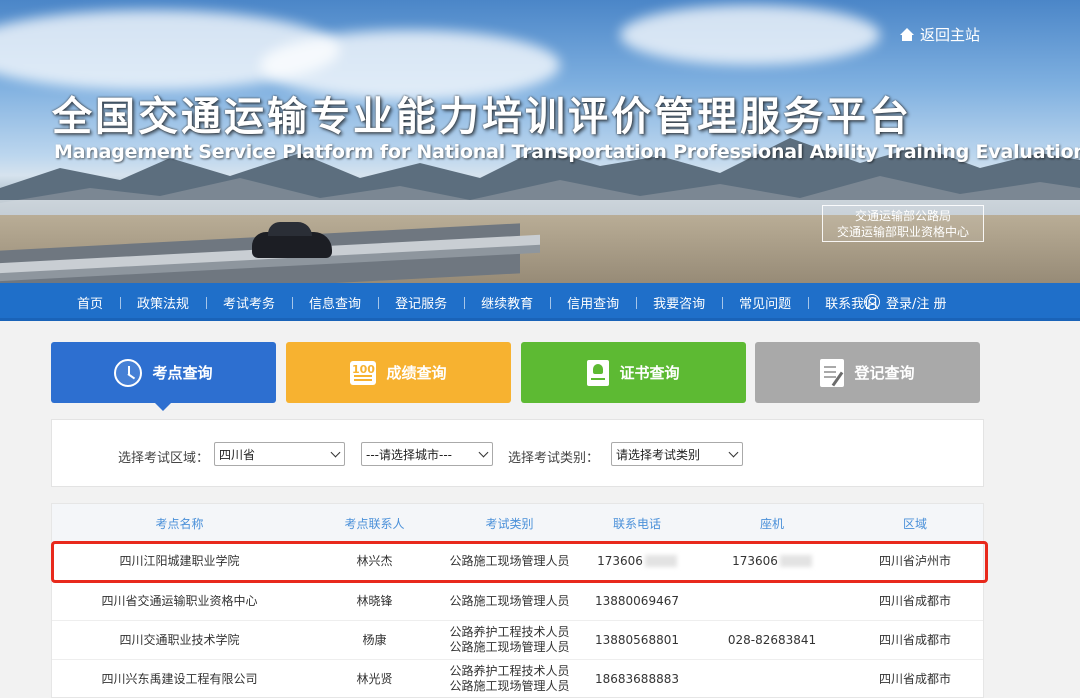  I want to click on filter-panel: 选择考试区域： 四川省 ---请选择城市--- 选择考试类别： 请选择考试类别, so click(517, 453).